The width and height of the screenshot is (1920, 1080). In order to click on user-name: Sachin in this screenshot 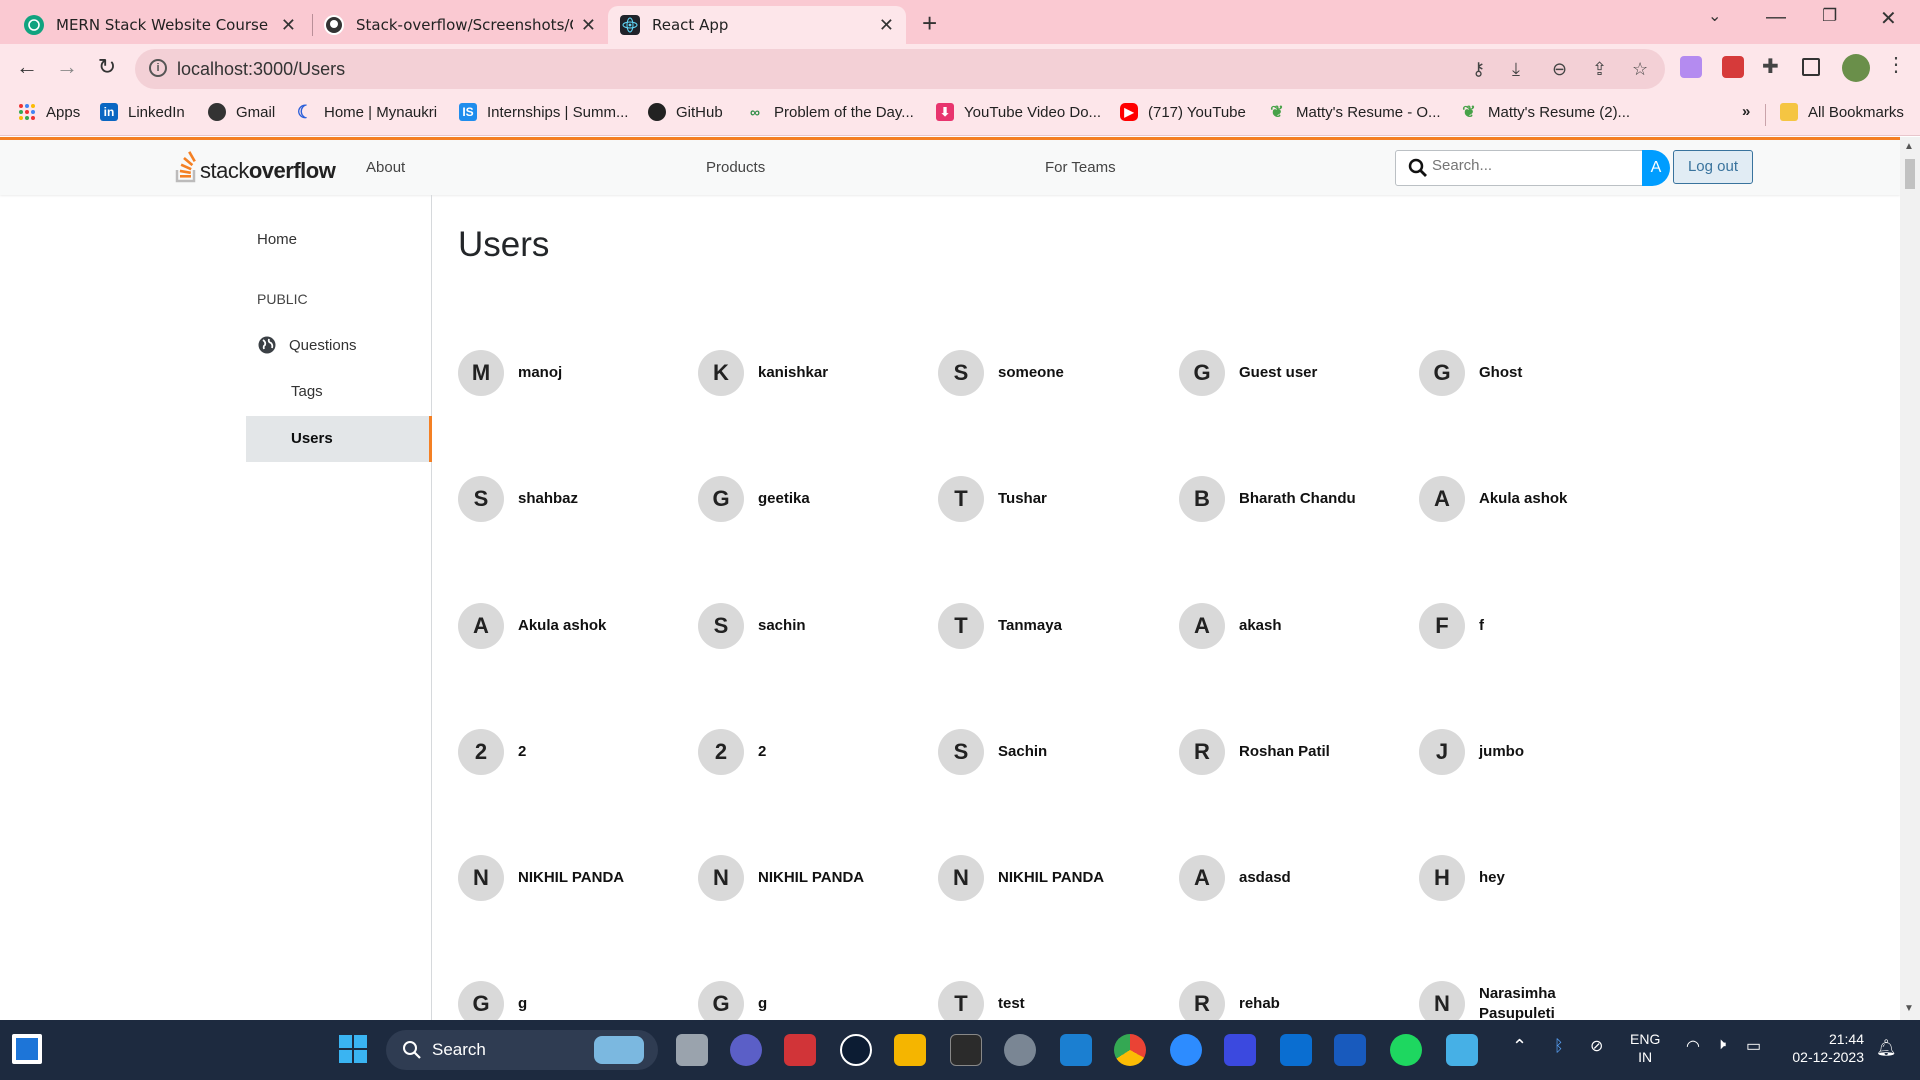, I will do `click(1022, 752)`.